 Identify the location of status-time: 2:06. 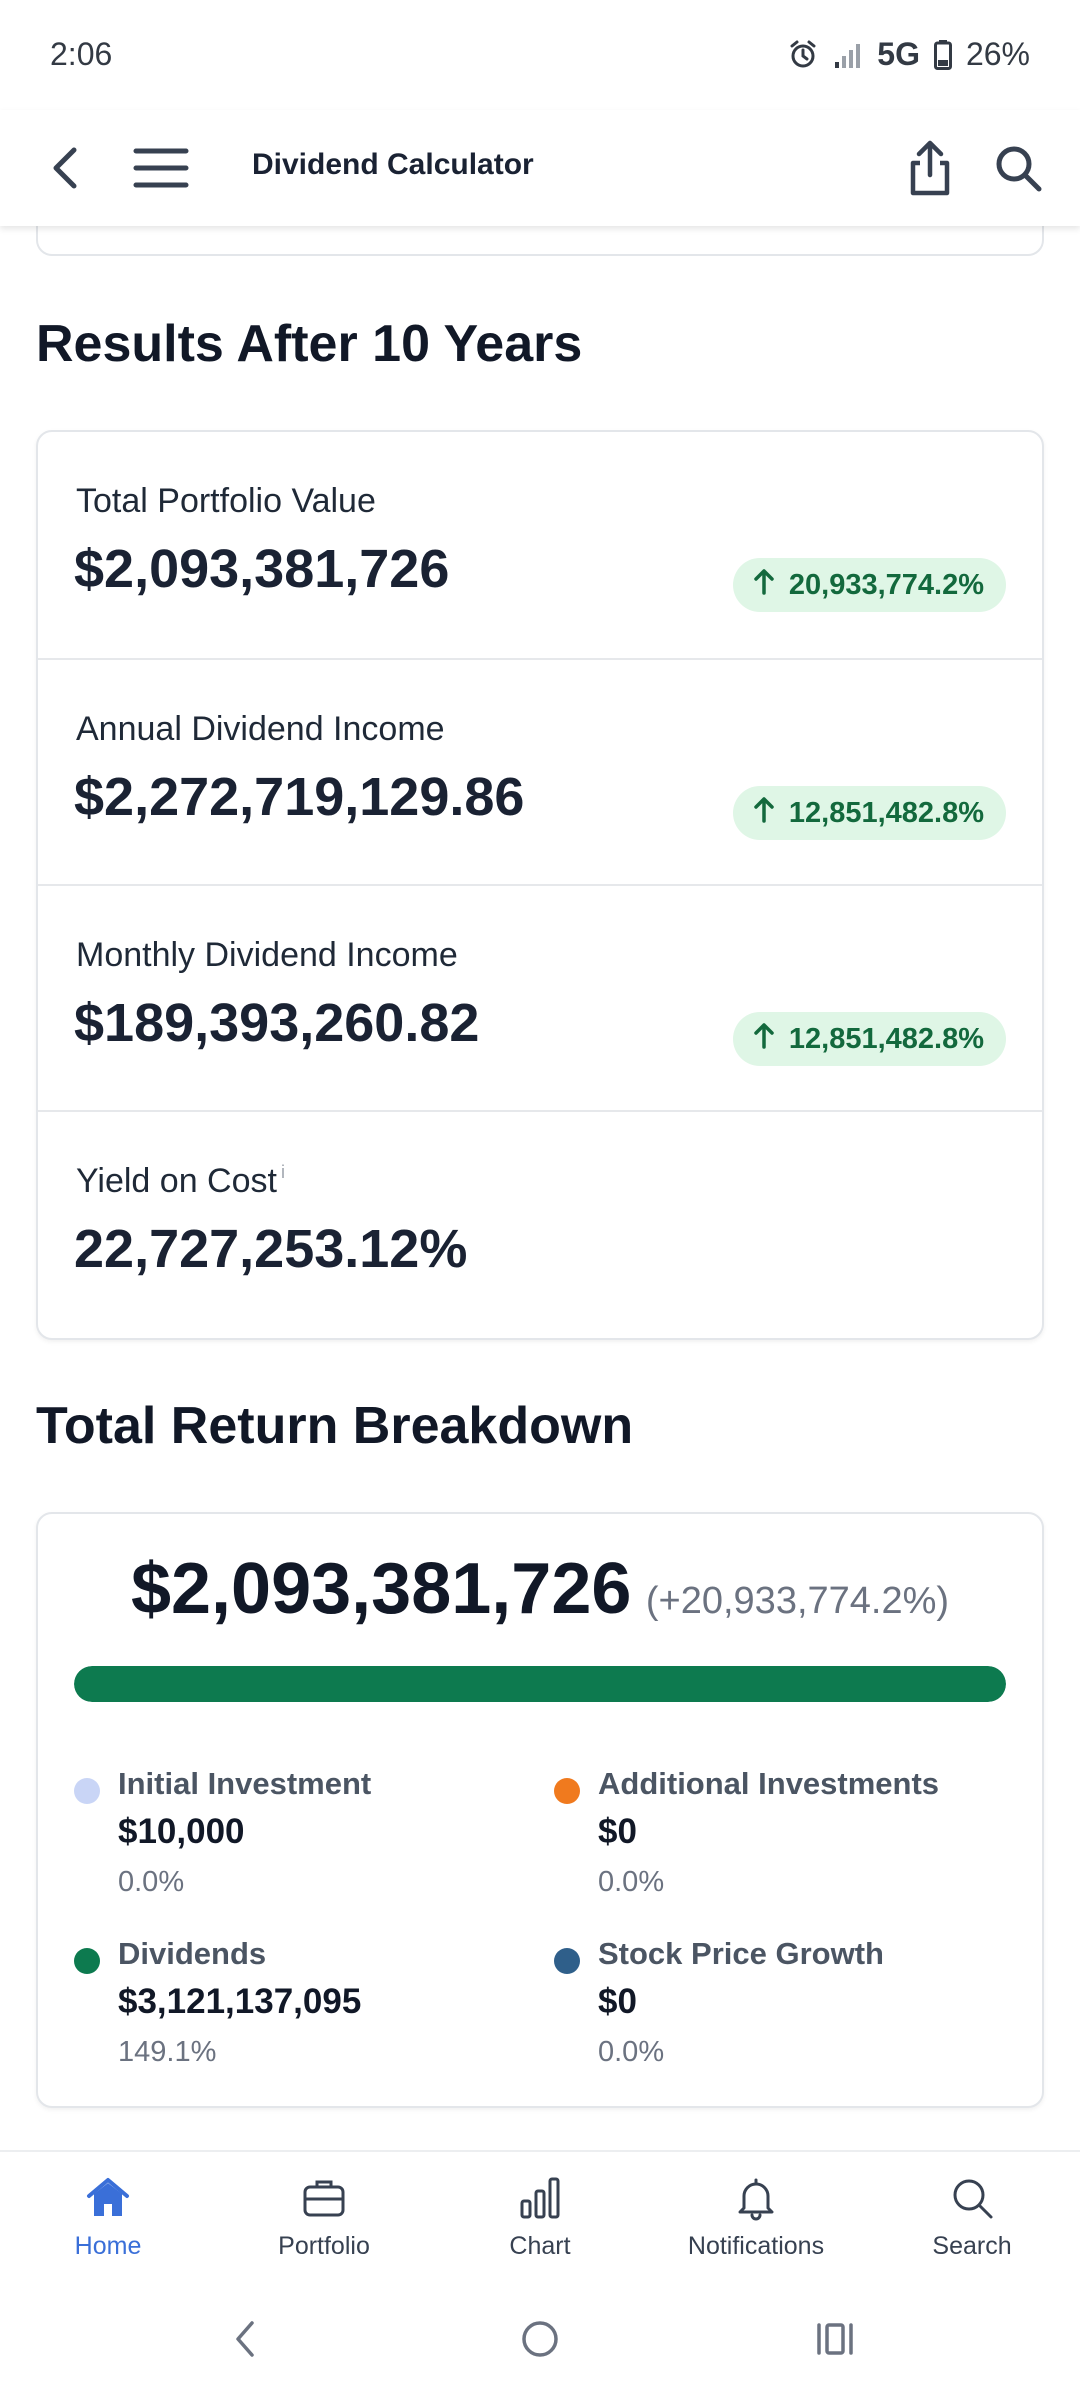
(81, 54).